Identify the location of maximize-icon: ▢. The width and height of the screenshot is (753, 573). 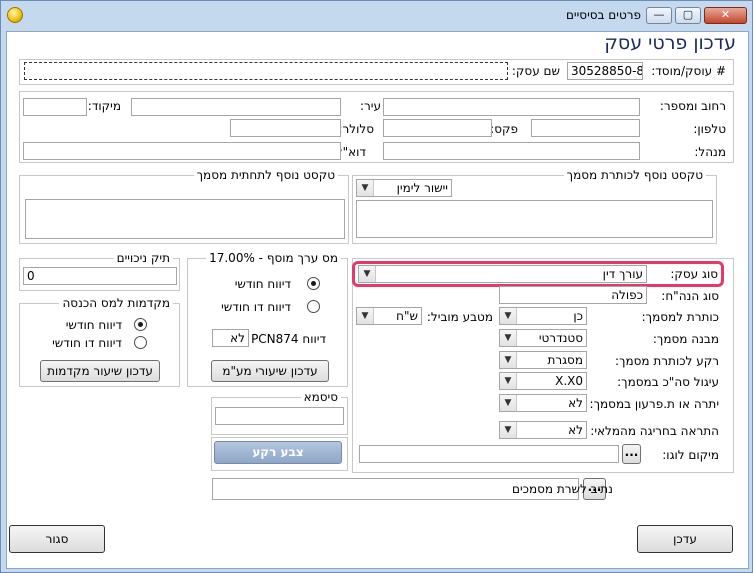
(688, 14).